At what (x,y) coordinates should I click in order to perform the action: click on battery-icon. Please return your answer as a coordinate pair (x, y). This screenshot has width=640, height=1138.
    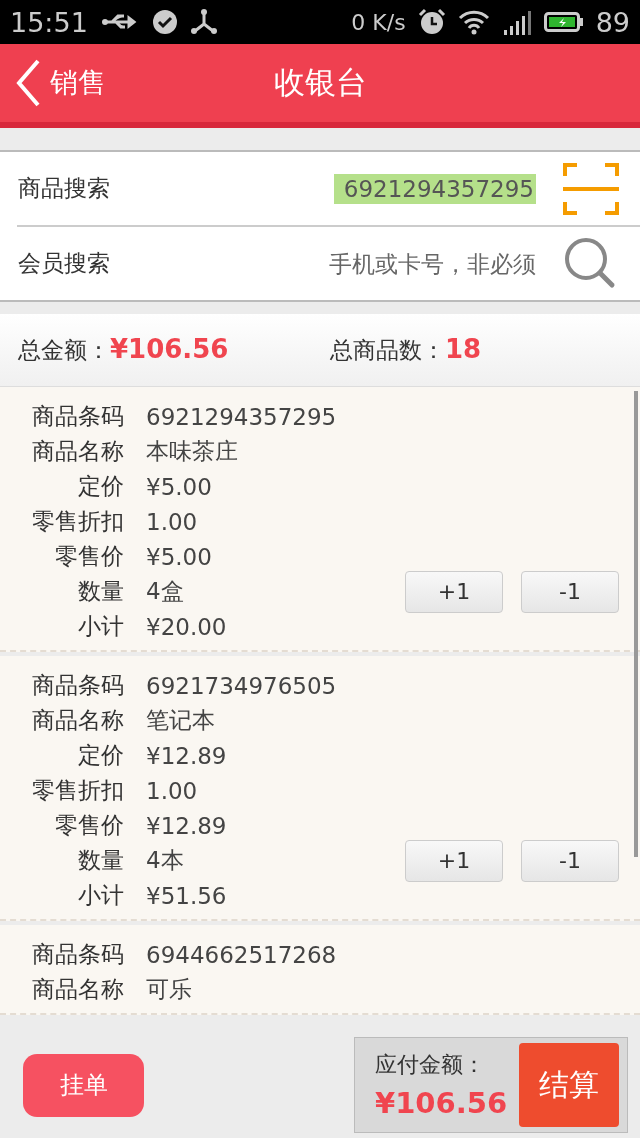
    Looking at the image, I should click on (563, 22).